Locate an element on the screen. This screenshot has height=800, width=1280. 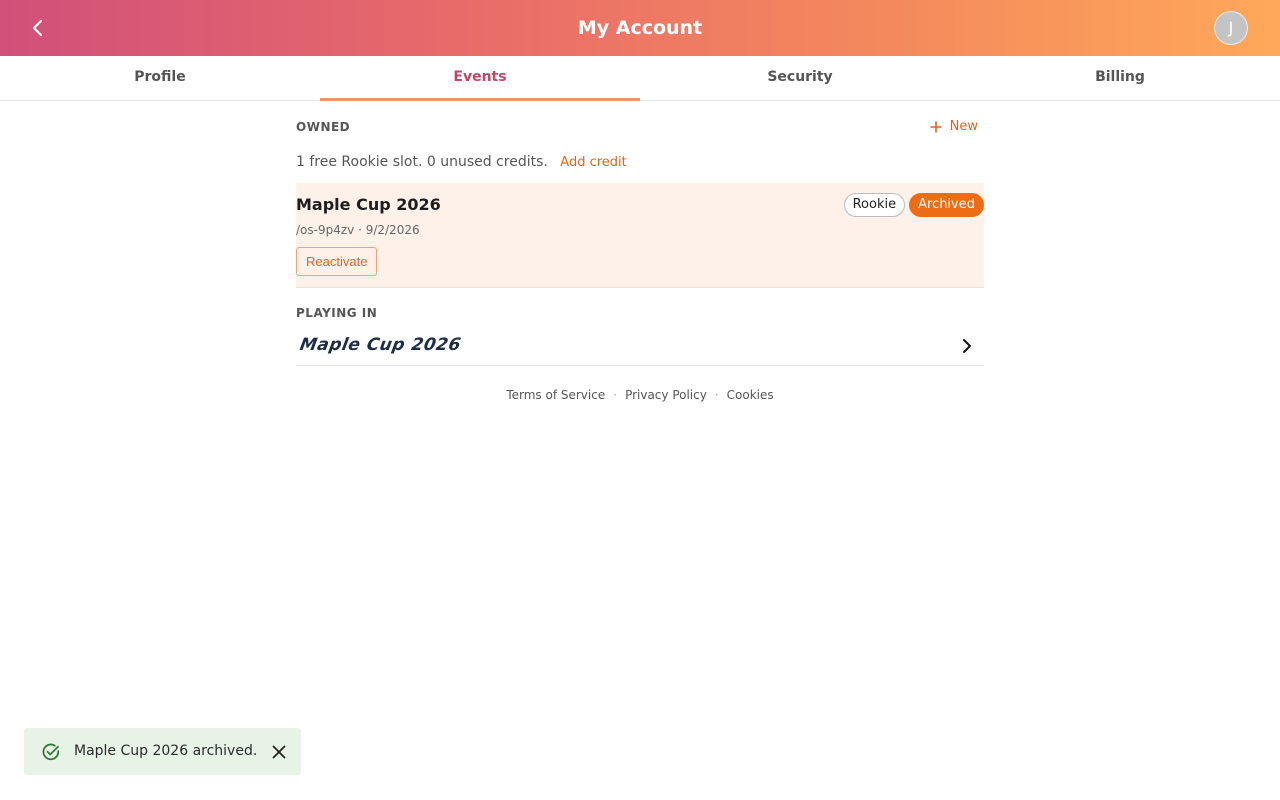
owned-section-label: OWNED is located at coordinates (323, 127).